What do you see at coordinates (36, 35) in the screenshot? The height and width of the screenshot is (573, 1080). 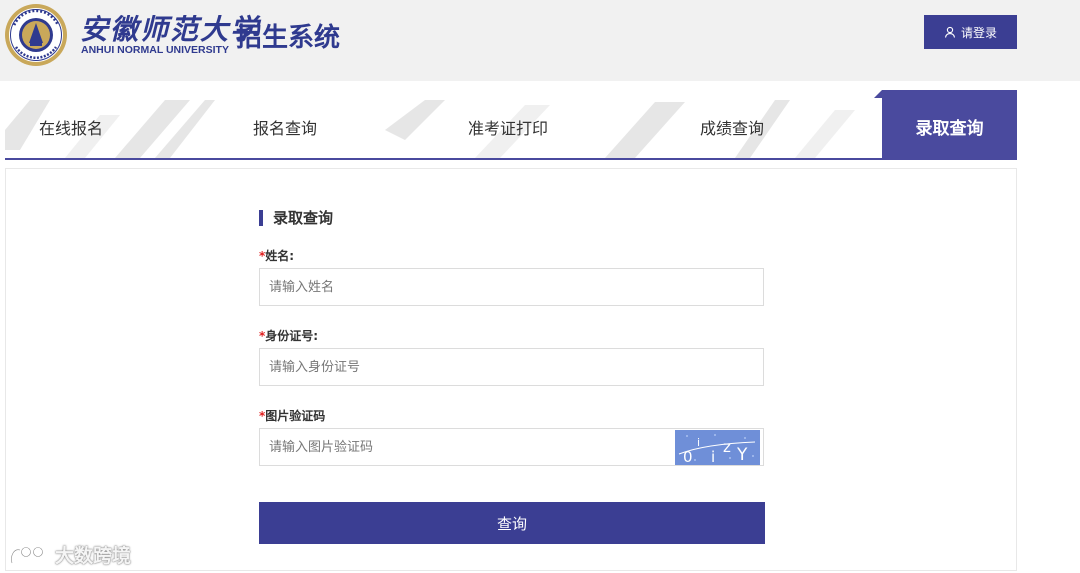 I see `university-seal-icon` at bounding box center [36, 35].